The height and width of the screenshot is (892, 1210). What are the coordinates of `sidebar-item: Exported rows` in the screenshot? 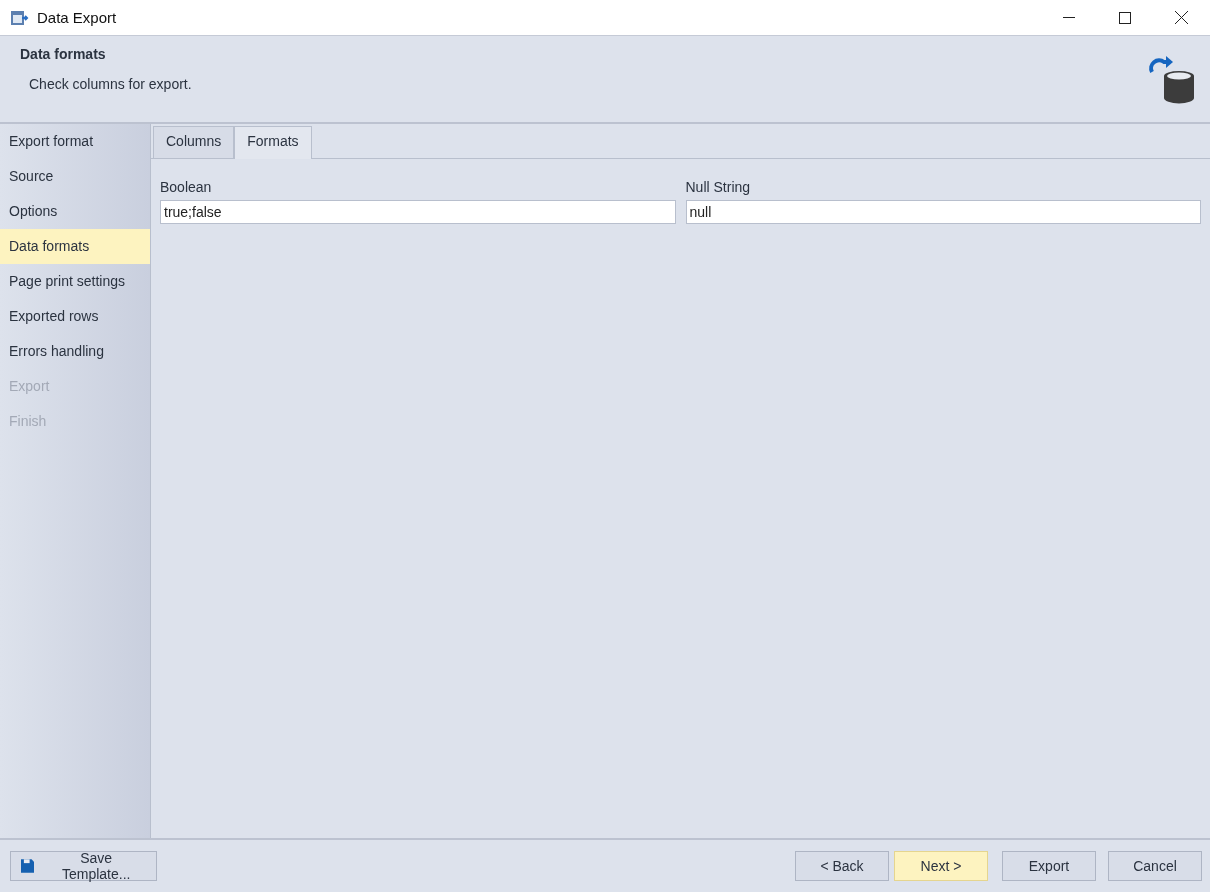 It's located at (75, 316).